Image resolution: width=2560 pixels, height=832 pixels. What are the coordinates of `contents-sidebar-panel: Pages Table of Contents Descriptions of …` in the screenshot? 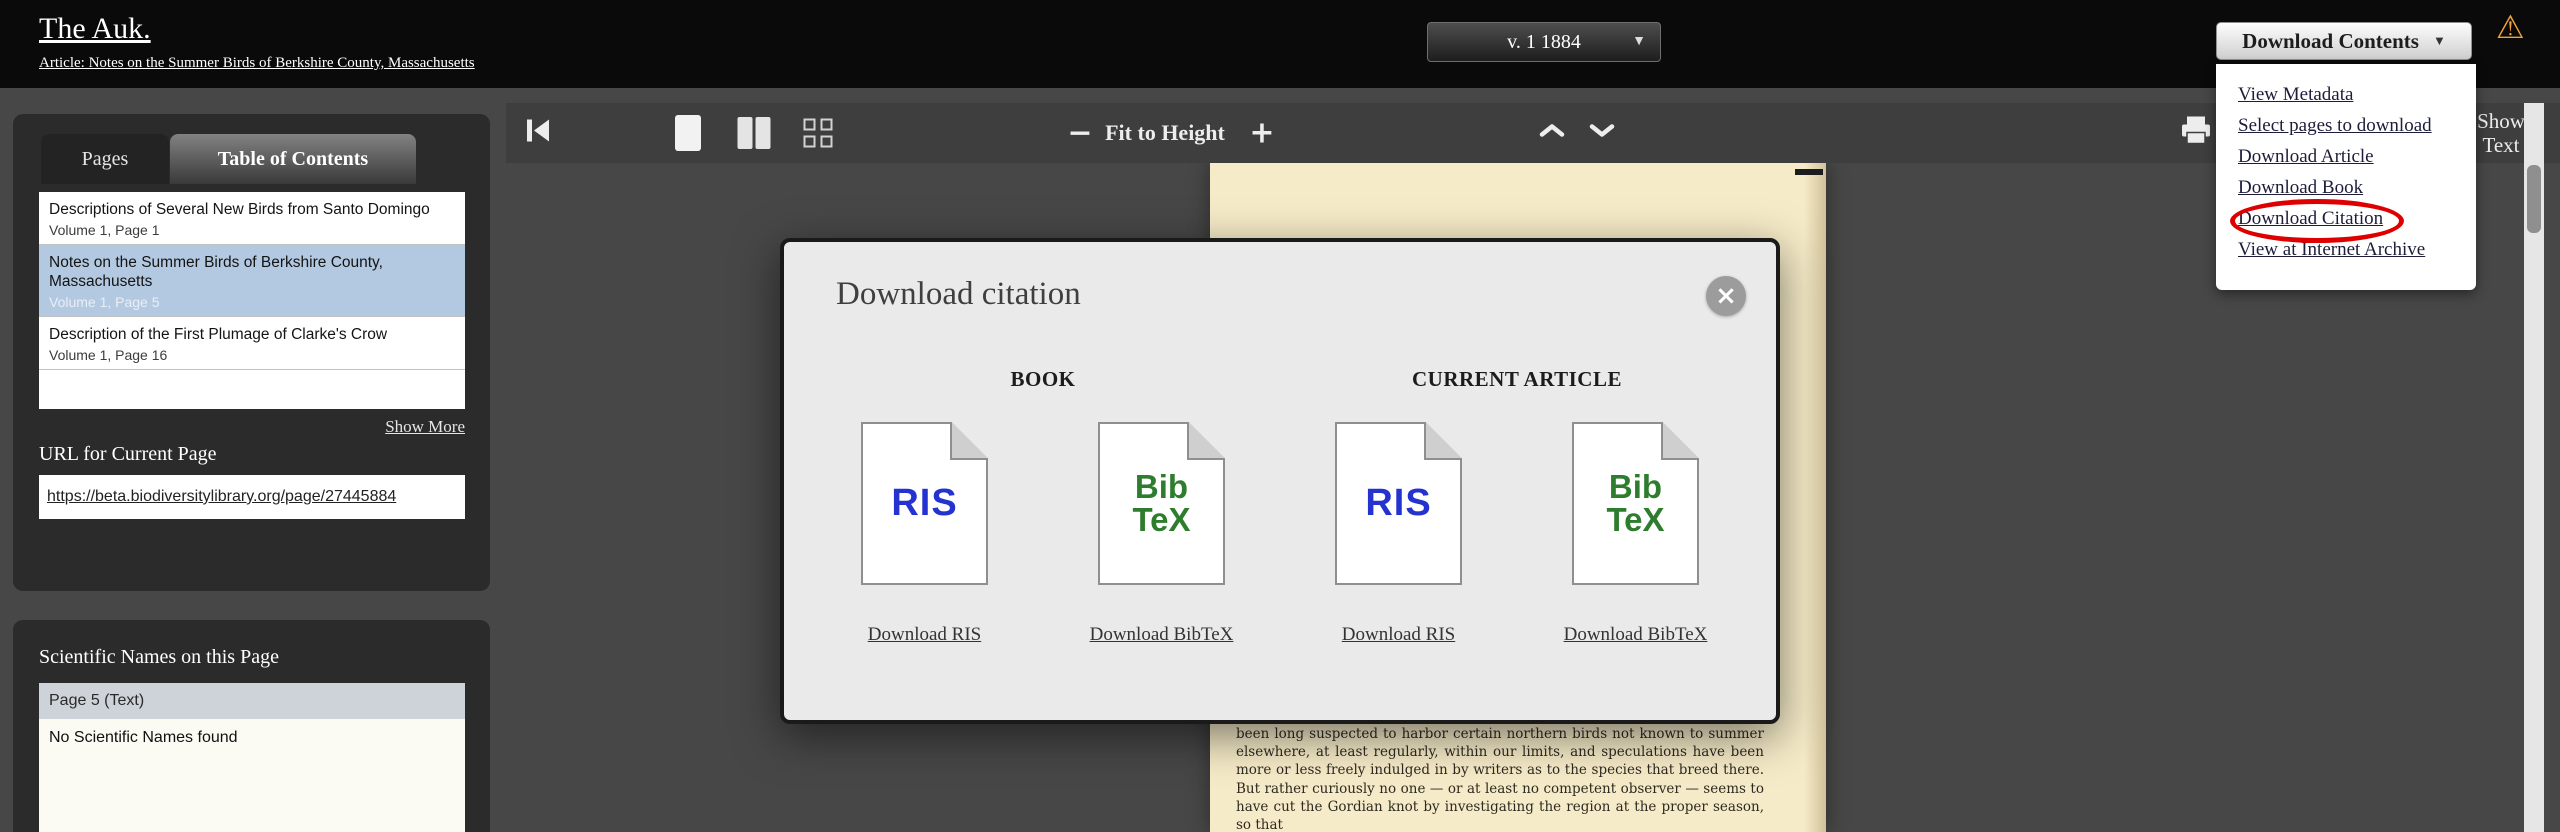 It's located at (251, 352).